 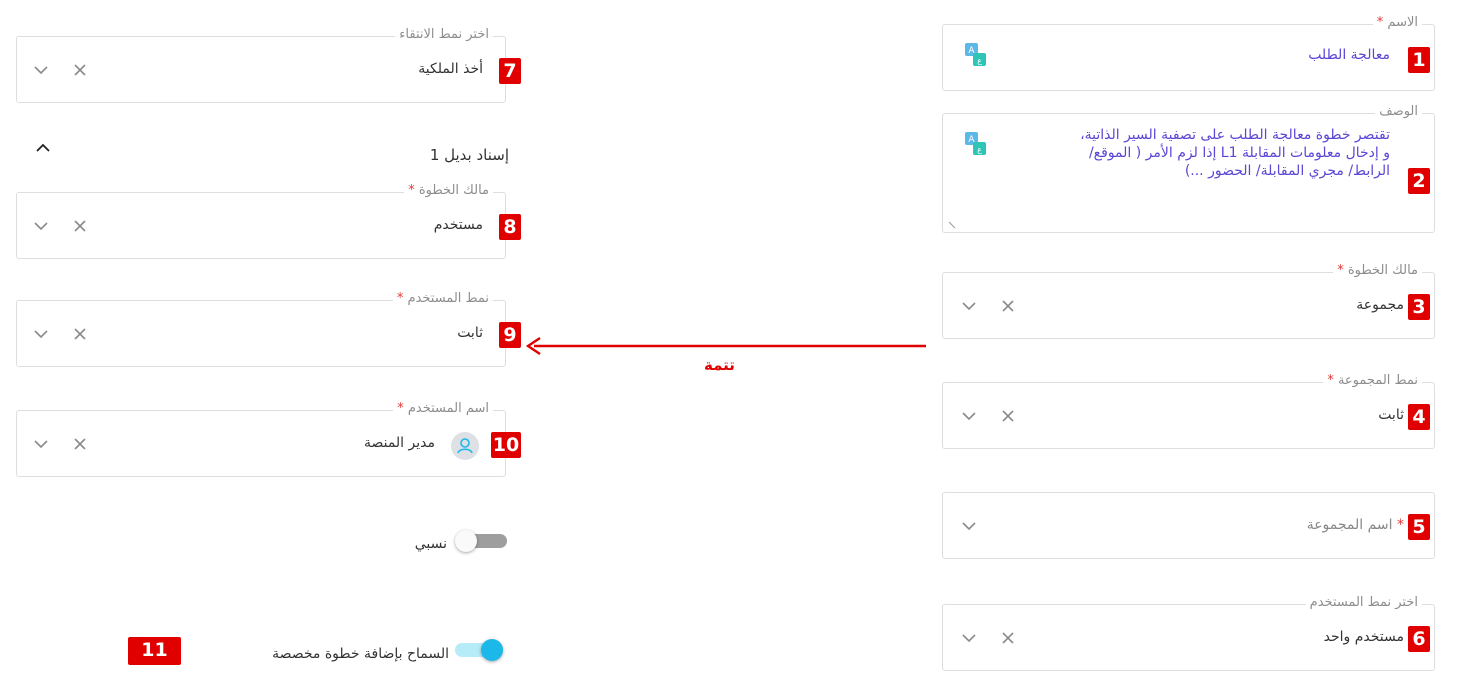 What do you see at coordinates (725, 346) in the screenshot?
I see `continuation-arrow` at bounding box center [725, 346].